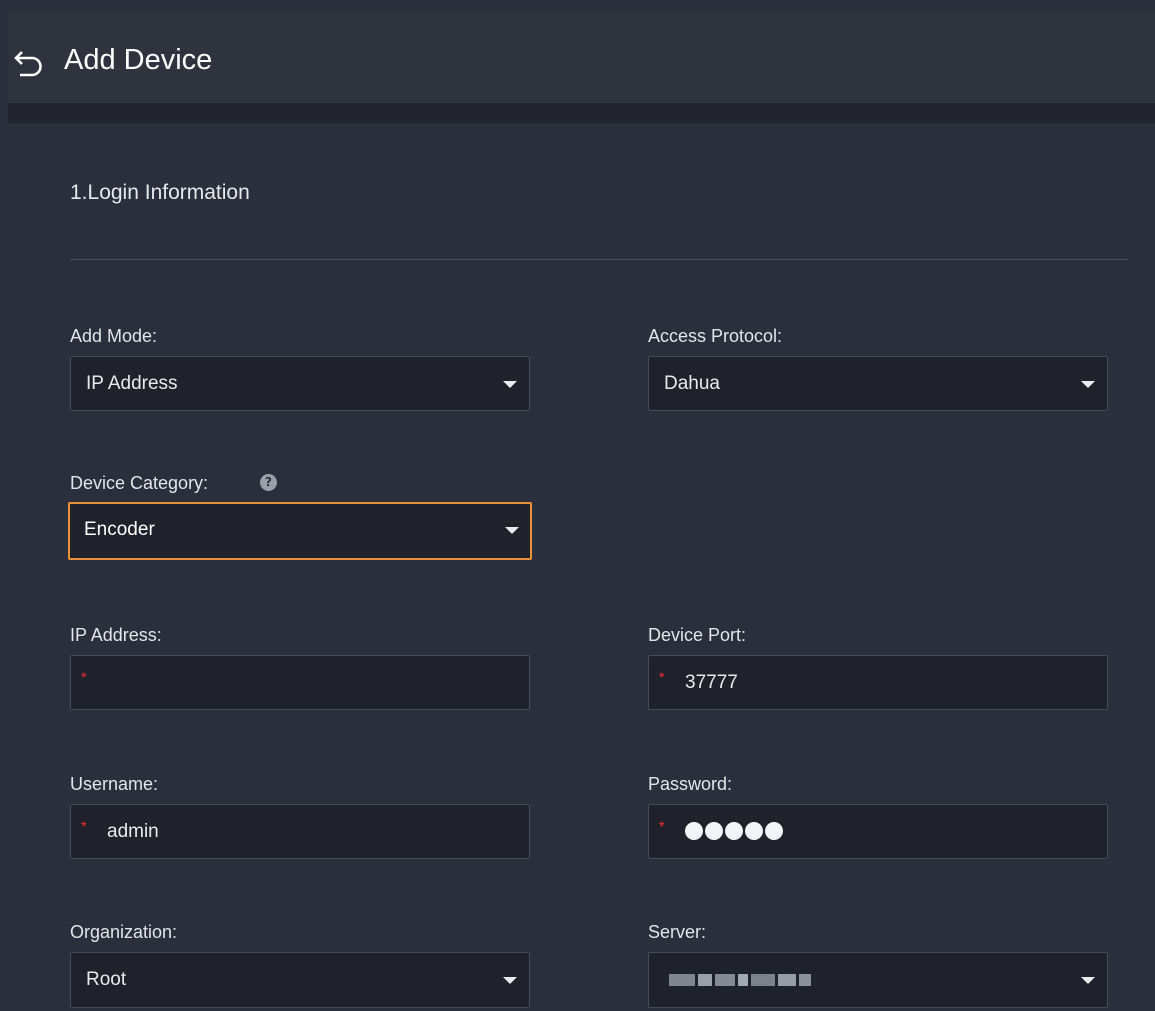  Describe the element at coordinates (114, 784) in the screenshot. I see `username-label: Username:` at that location.